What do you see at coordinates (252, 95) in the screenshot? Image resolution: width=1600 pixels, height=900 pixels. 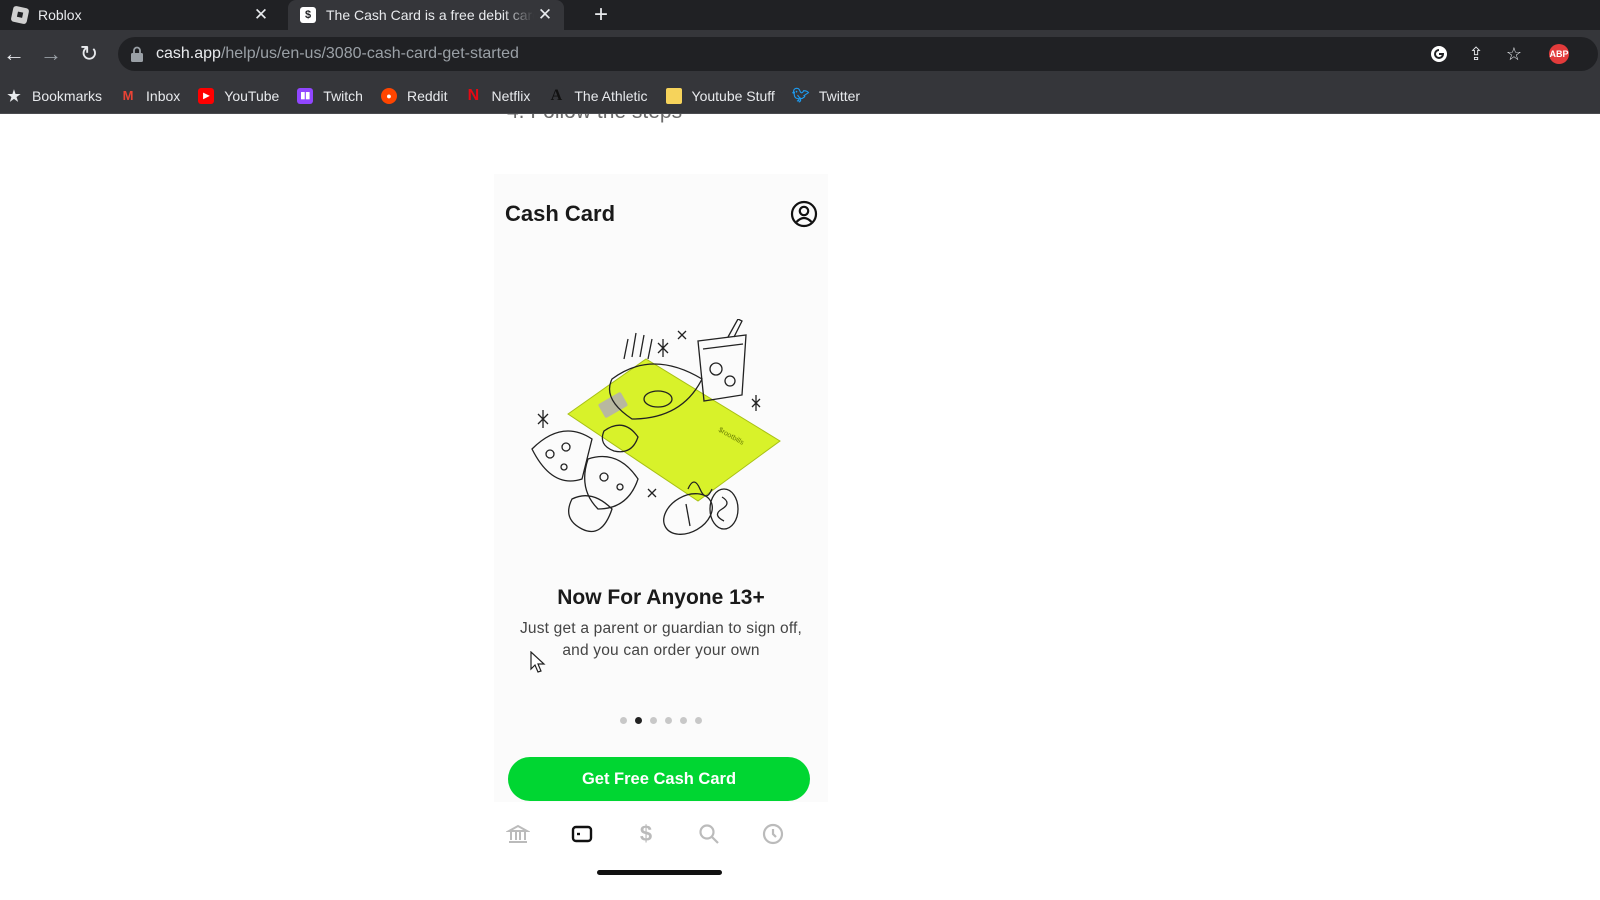 I see `bookmark-label: YouTube` at bounding box center [252, 95].